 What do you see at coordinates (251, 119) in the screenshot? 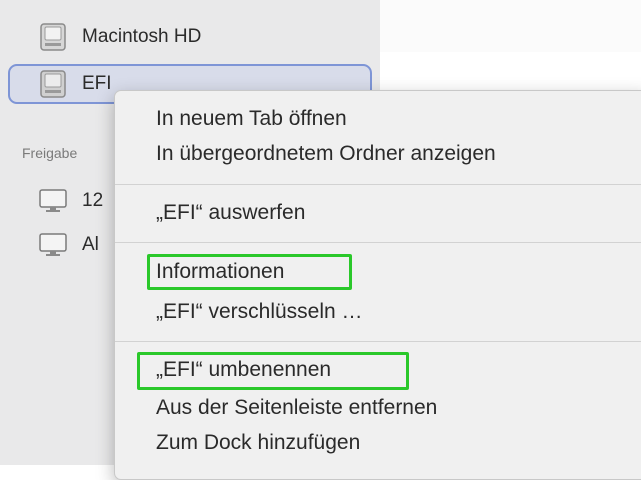
I see `menu-item-open-in-new-tab: In neuem Tab öffnen` at bounding box center [251, 119].